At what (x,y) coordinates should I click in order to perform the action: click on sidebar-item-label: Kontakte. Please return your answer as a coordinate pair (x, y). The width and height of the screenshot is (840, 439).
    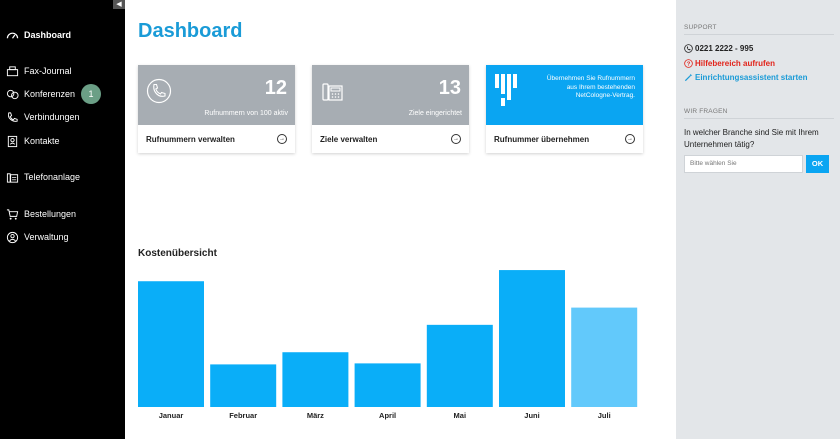
    Looking at the image, I should click on (42, 141).